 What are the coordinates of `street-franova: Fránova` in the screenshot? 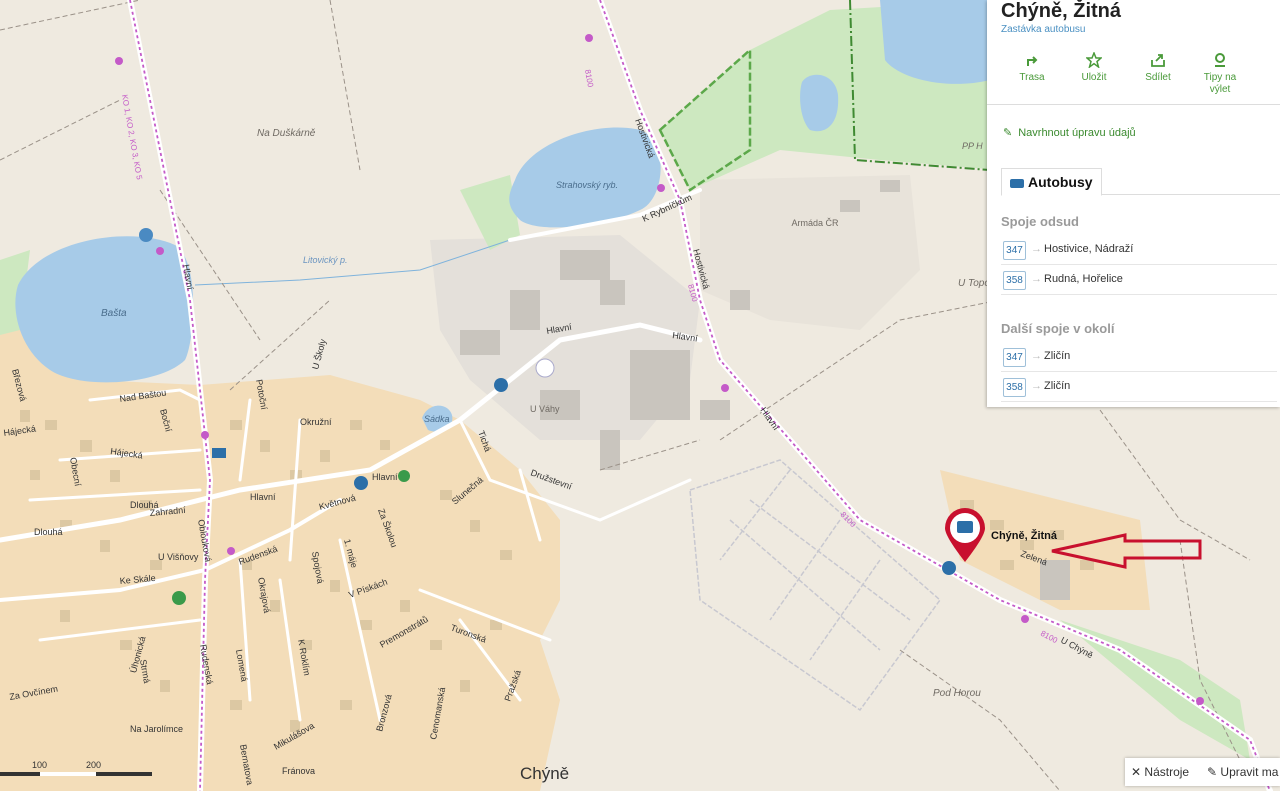 It's located at (298, 771).